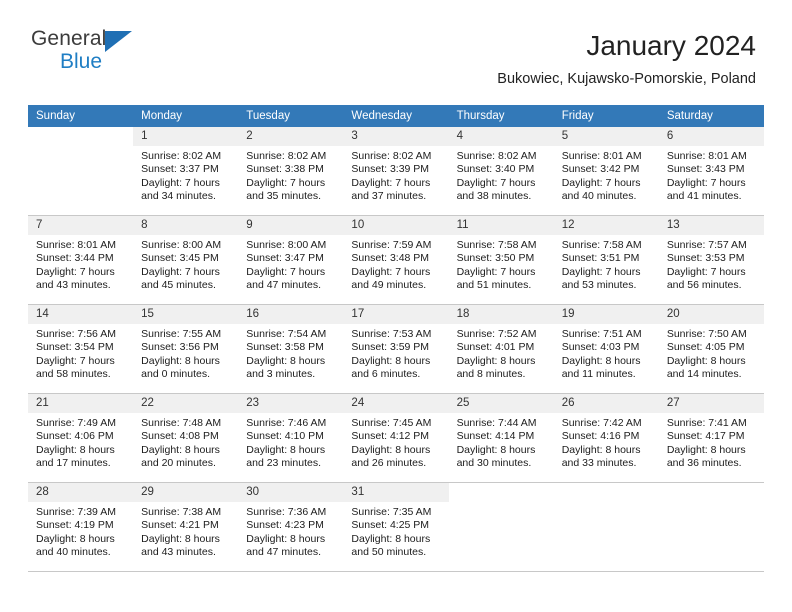  Describe the element at coordinates (706, 334) in the screenshot. I see `day-sunrise-text: Sunrise: 7:50 AM` at that location.